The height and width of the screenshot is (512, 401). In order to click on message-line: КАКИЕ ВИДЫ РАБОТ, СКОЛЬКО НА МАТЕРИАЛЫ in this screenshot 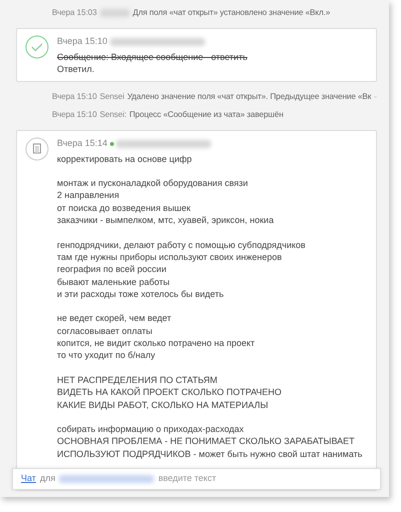, I will do `click(163, 404)`.